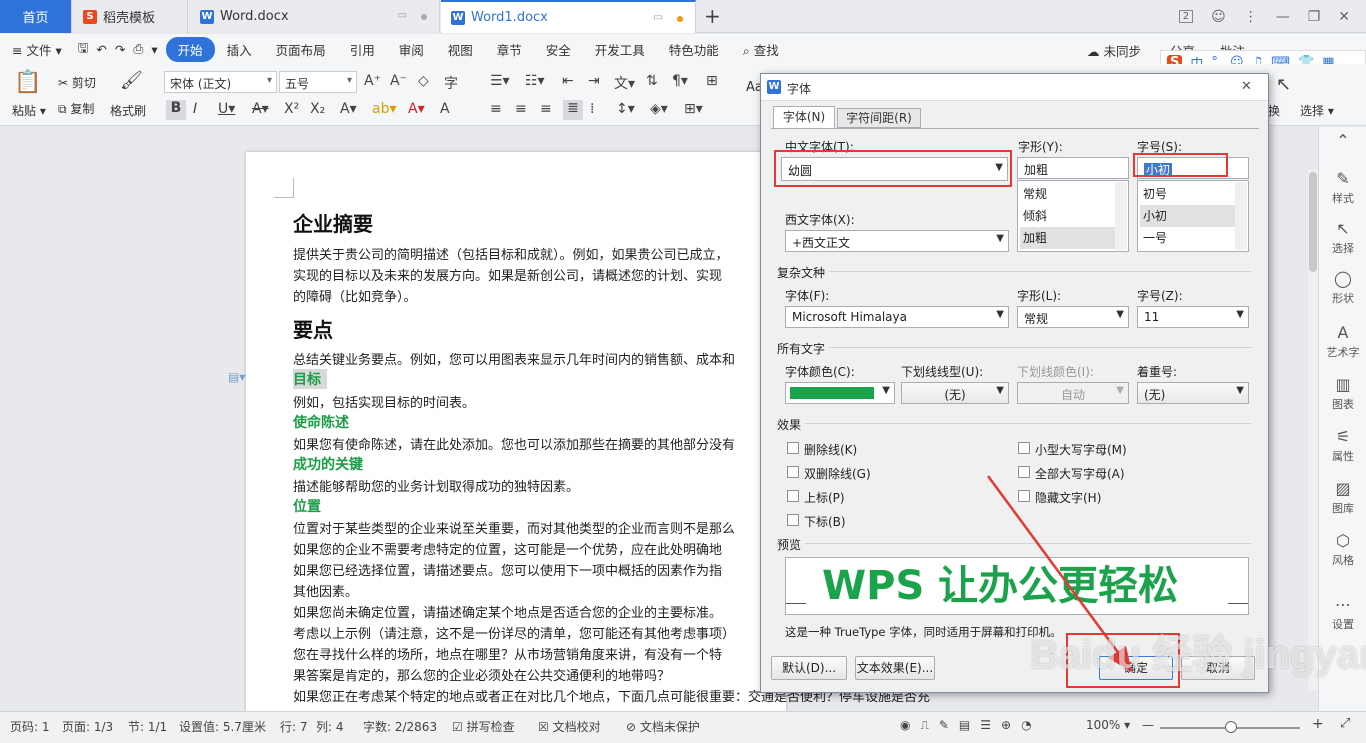 The width and height of the screenshot is (1366, 743). I want to click on zoom-slider-handle, so click(1231, 727).